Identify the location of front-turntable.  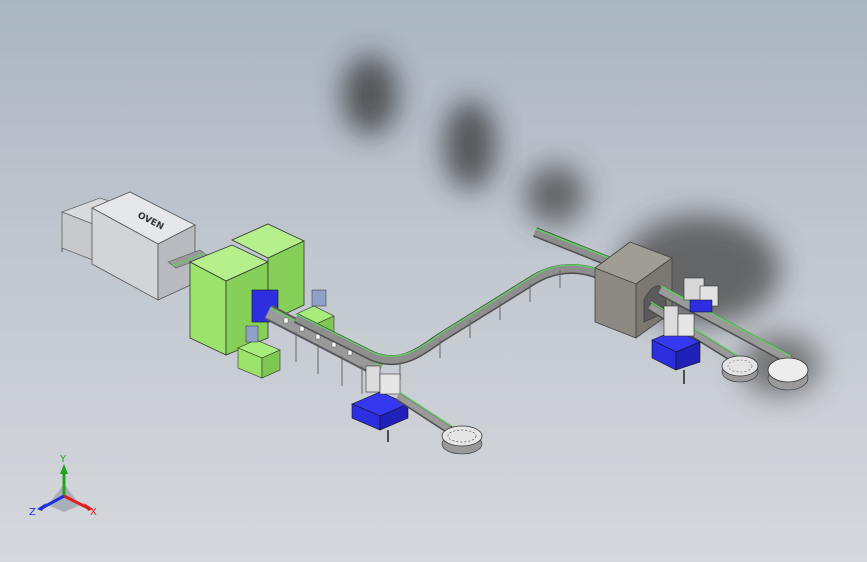
(462, 440).